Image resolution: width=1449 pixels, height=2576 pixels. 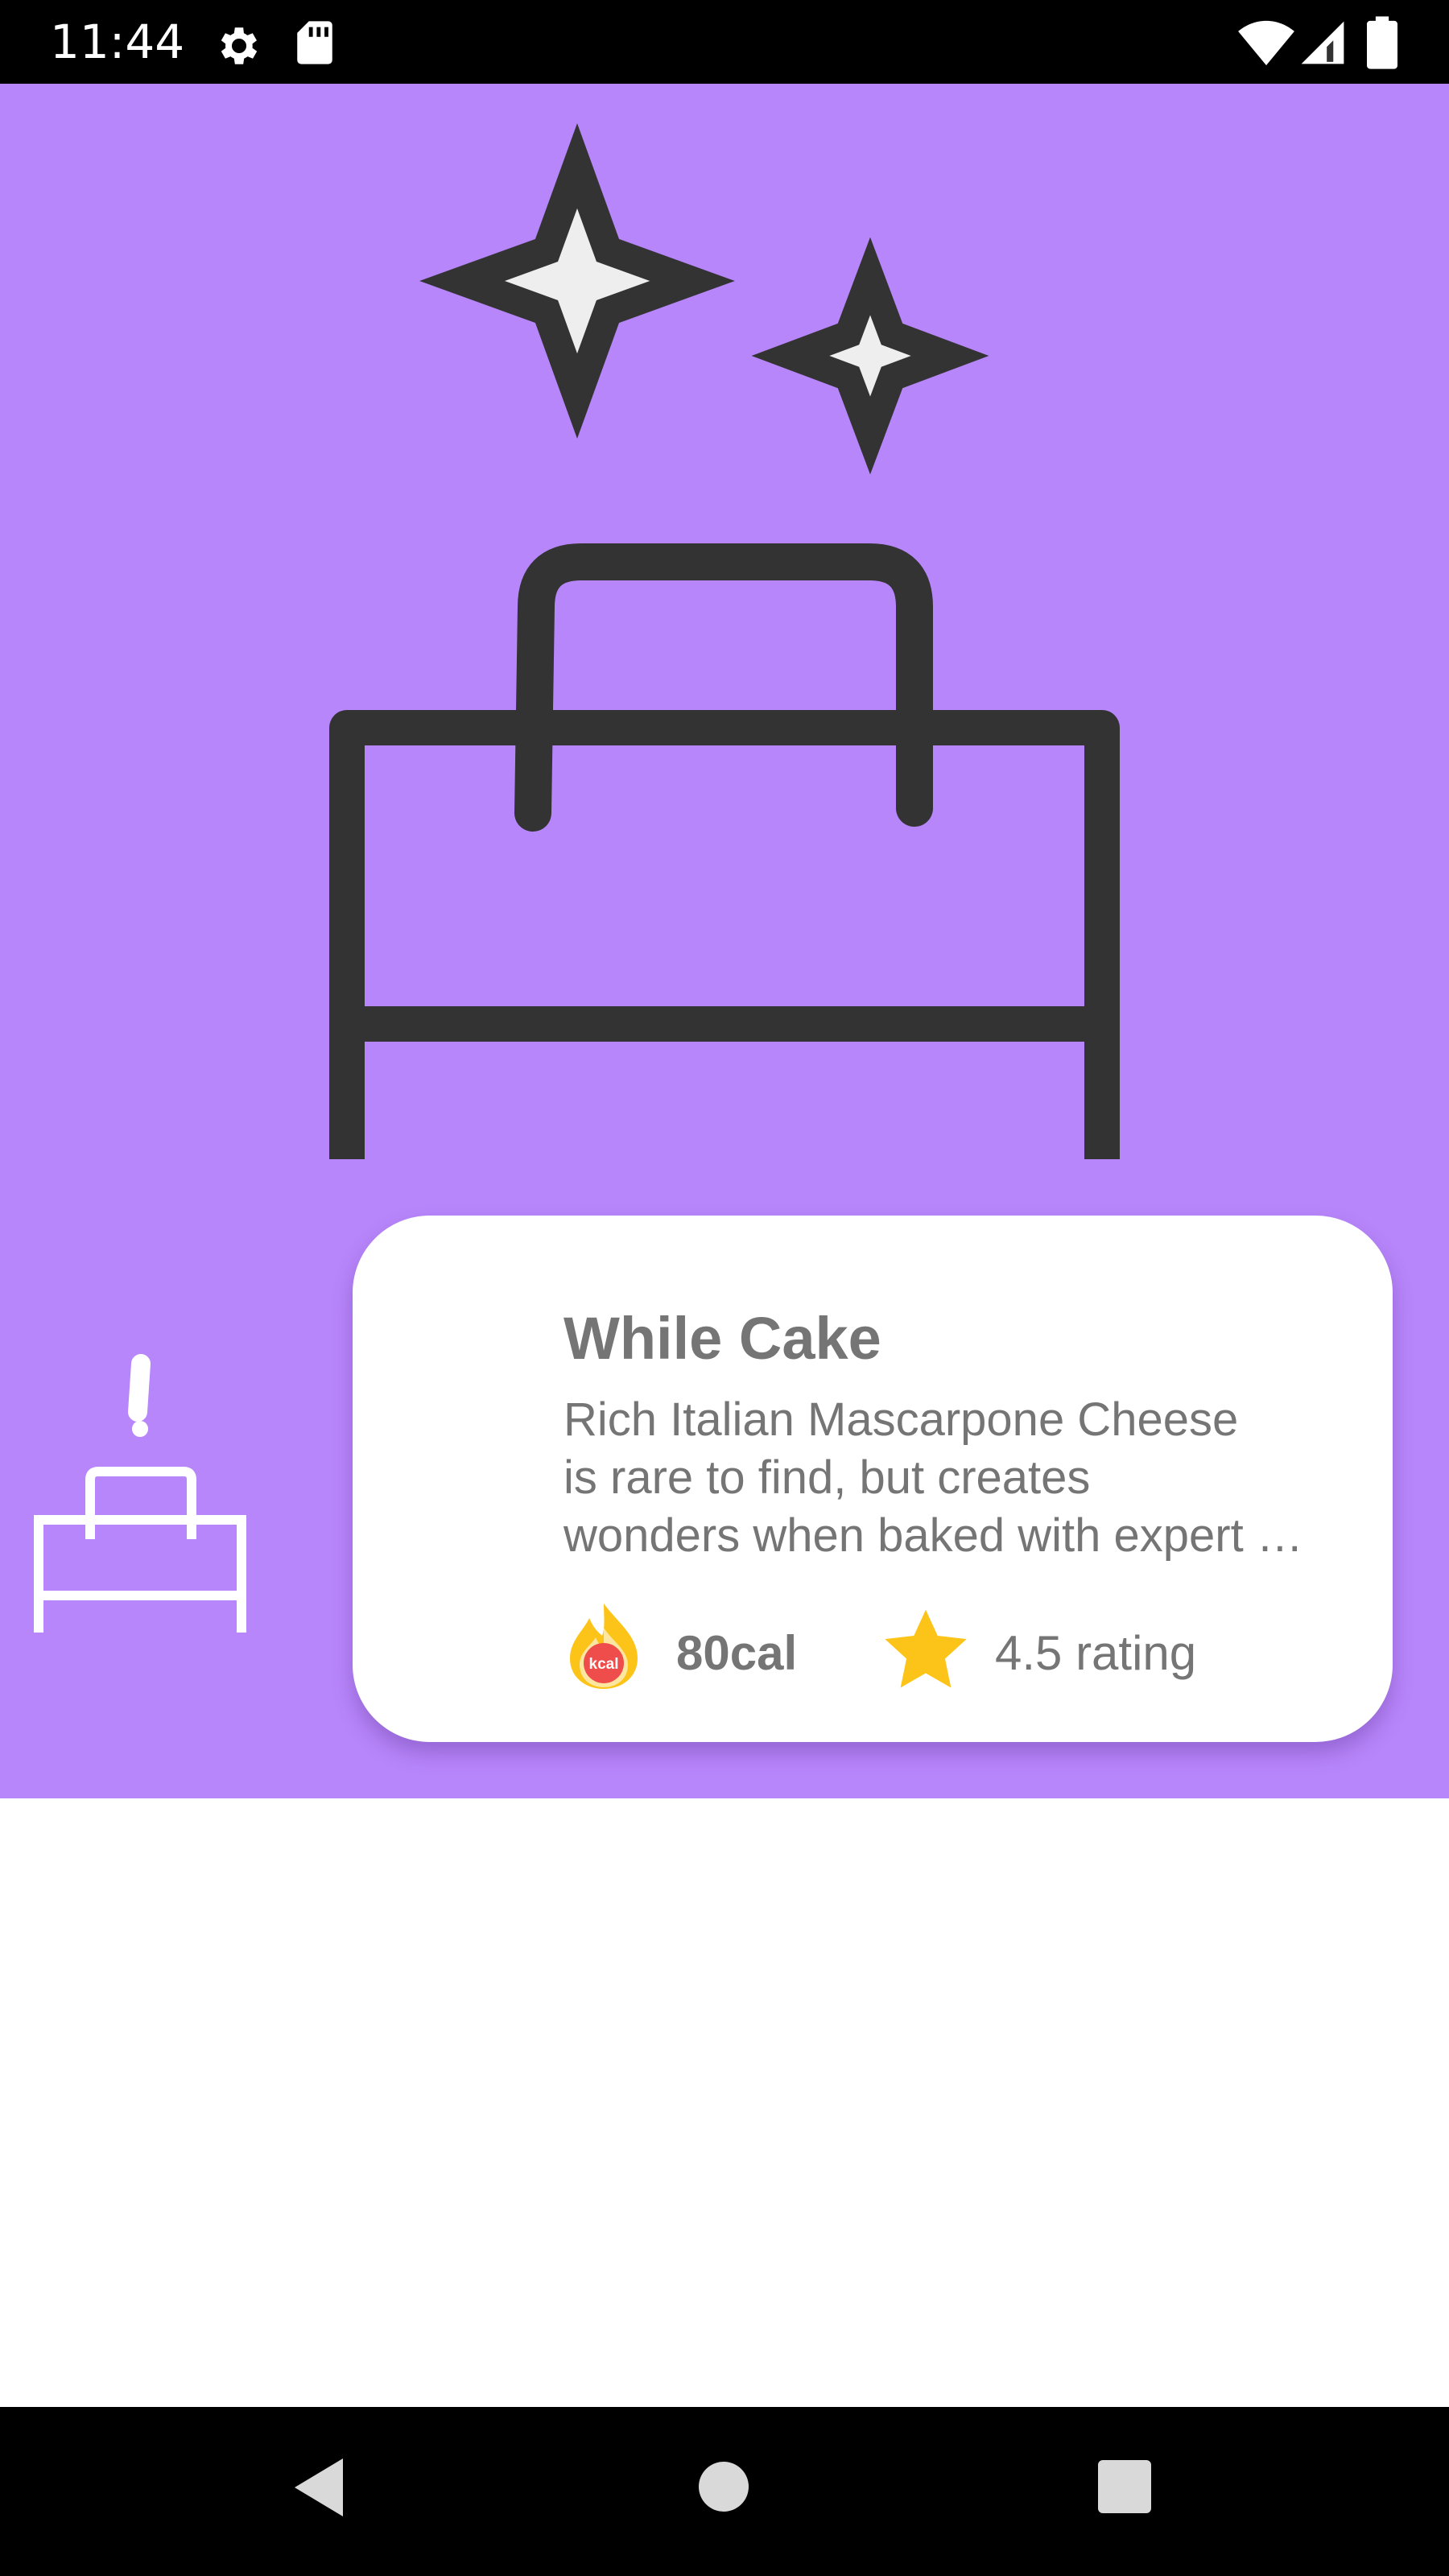 I want to click on navigation-bar, so click(x=724, y=2491).